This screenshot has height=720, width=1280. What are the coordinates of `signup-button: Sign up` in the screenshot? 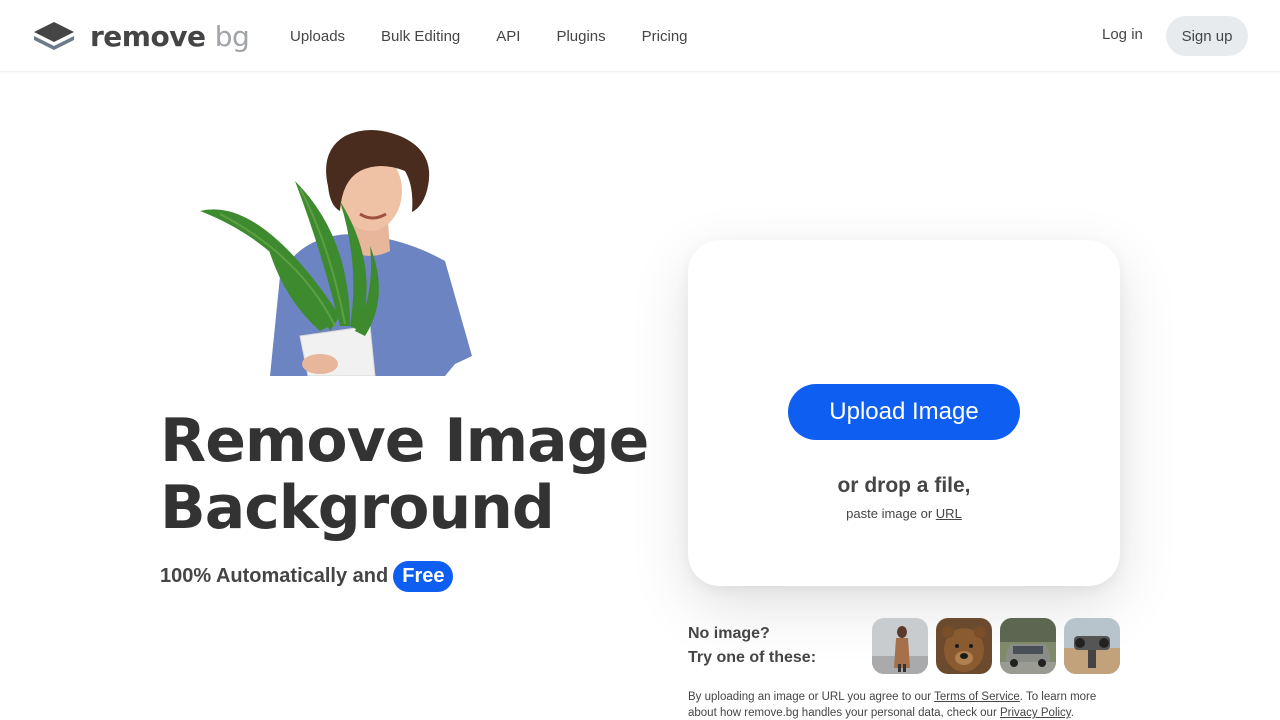 It's located at (1207, 36).